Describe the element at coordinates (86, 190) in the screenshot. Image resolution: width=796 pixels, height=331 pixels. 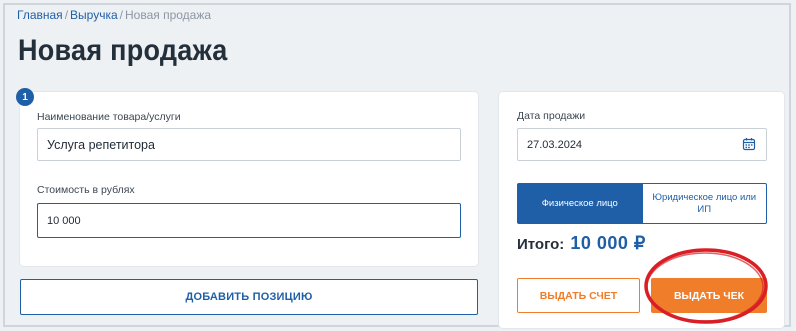
I see `price-label: Стоимость в рублях` at that location.